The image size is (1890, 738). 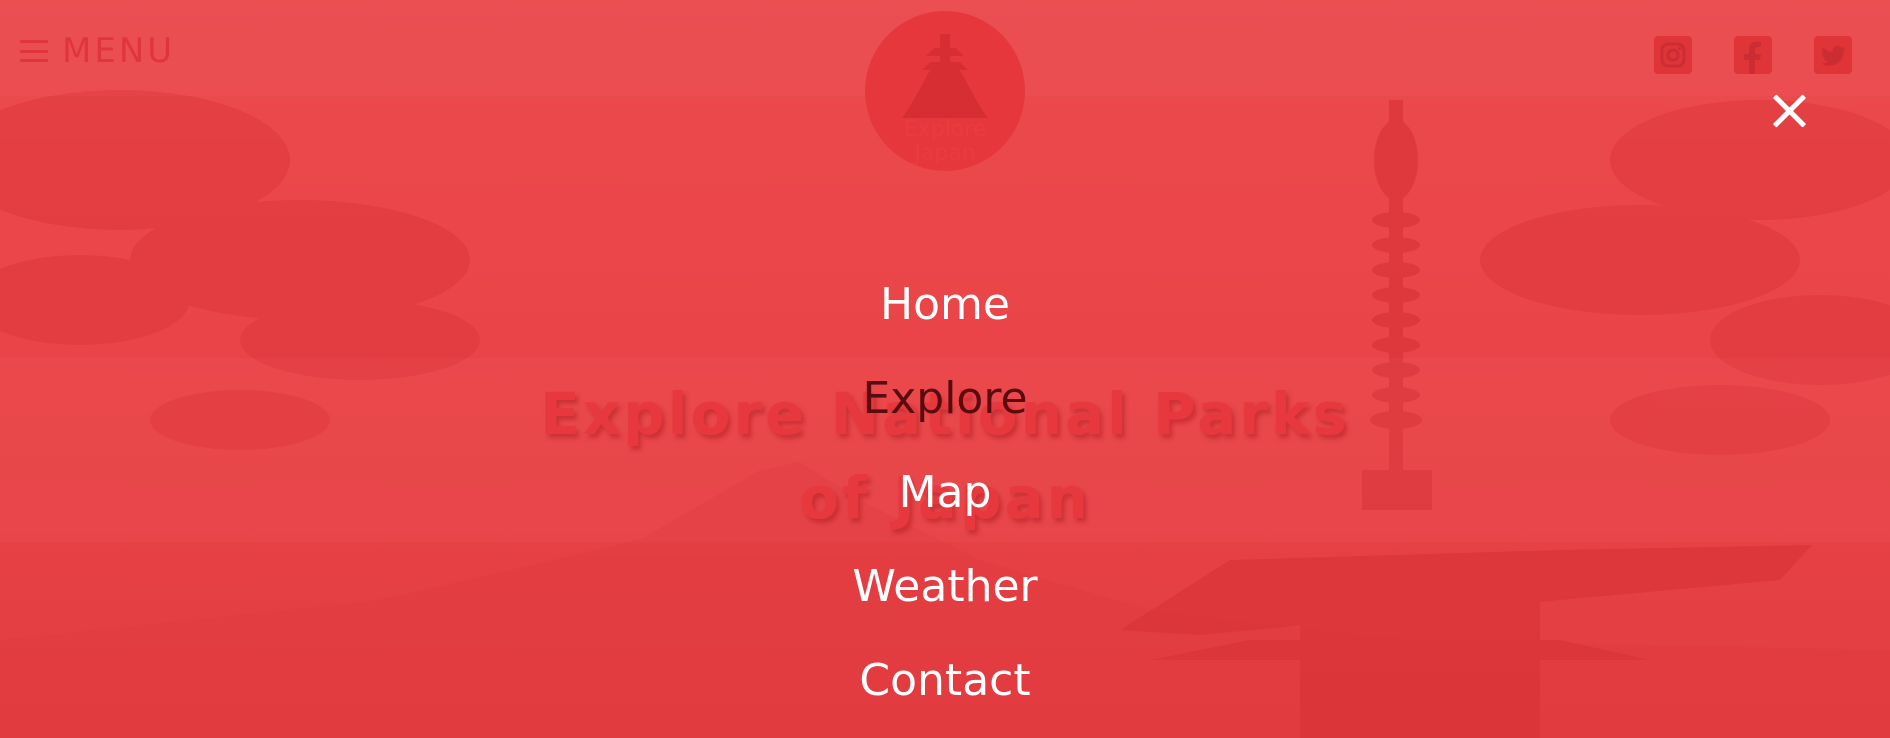 What do you see at coordinates (944, 586) in the screenshot?
I see `nav-link-weather: Weather` at bounding box center [944, 586].